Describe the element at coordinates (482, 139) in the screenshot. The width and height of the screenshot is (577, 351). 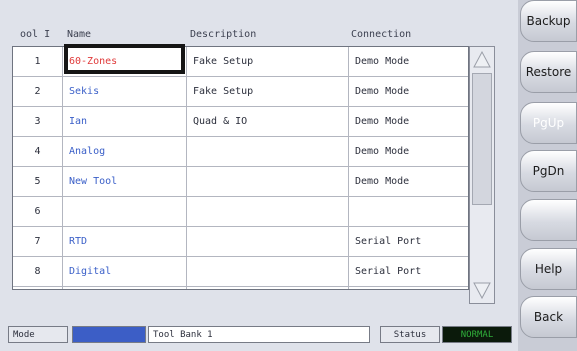
I see `scroll-thumb` at that location.